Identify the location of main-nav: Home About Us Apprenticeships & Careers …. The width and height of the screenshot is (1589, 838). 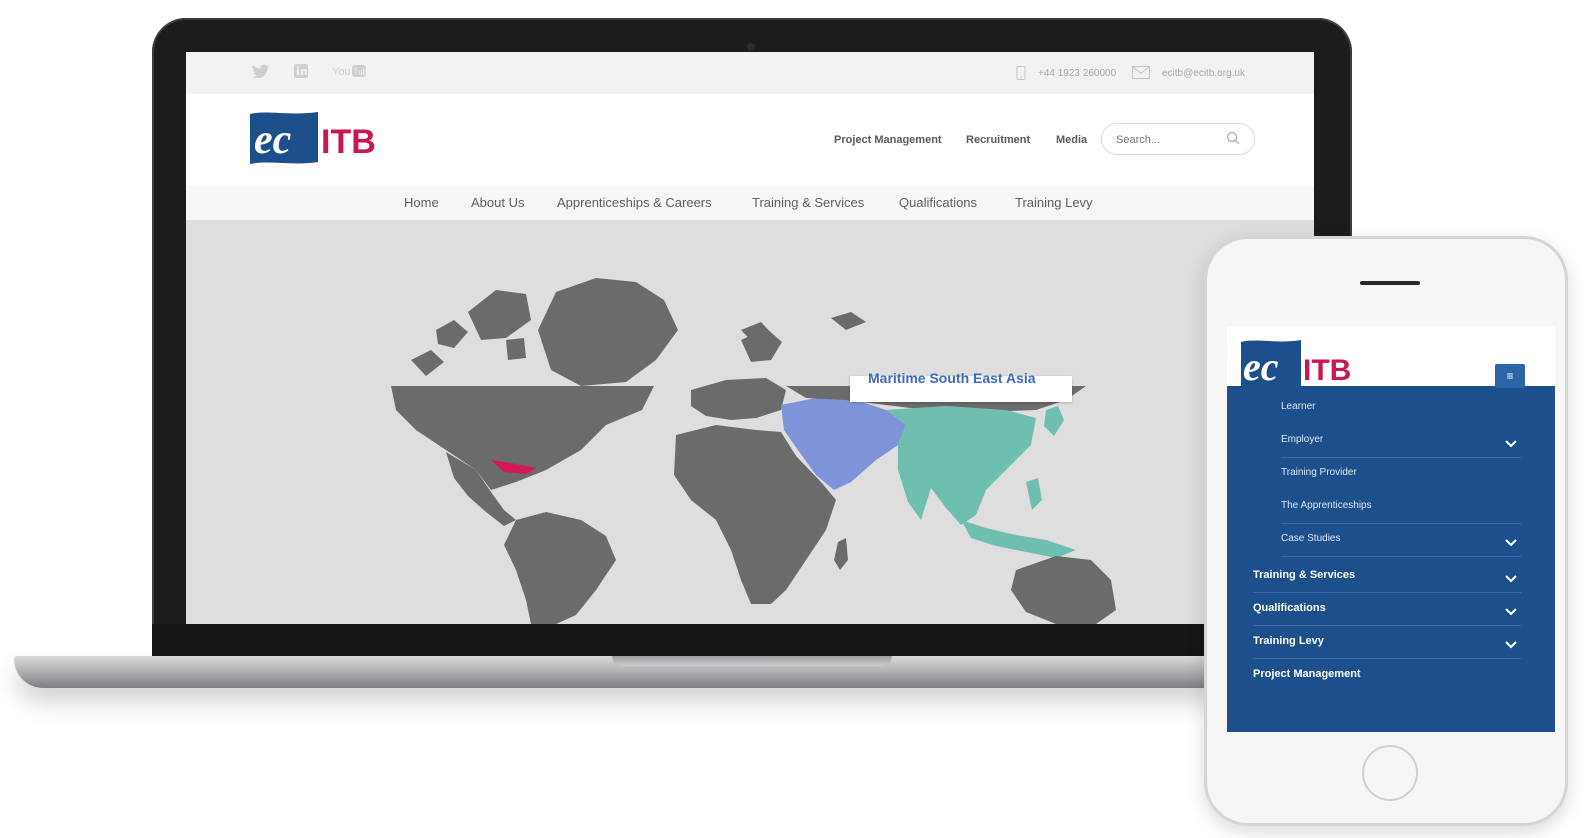
(750, 203).